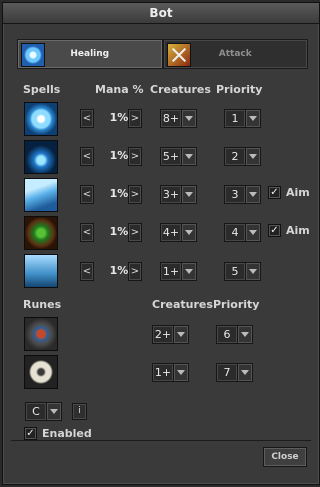 The image size is (320, 487). What do you see at coordinates (171, 232) in the screenshot?
I see `creatures-value: 4+` at bounding box center [171, 232].